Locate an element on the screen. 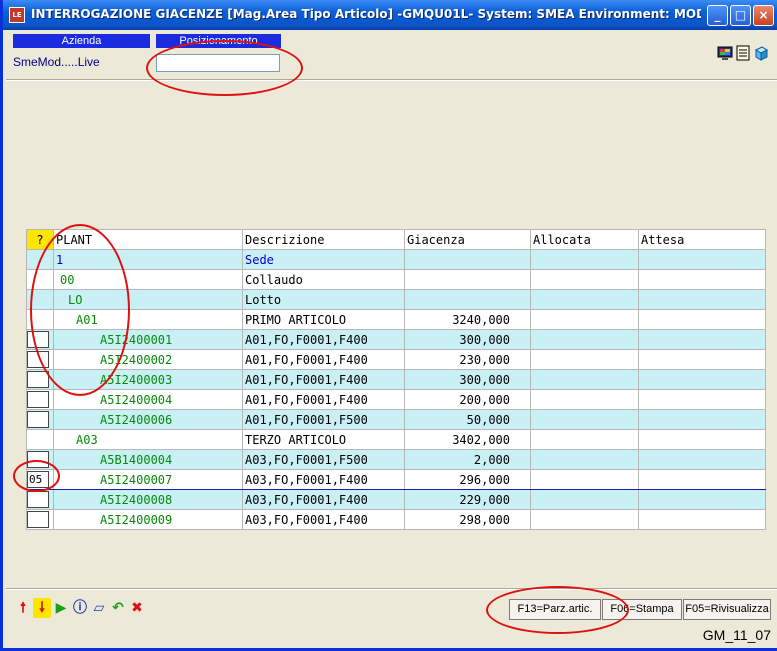 Image resolution: width=777 pixels, height=651 pixels. plant-cell: A5I2400002 is located at coordinates (148, 359).